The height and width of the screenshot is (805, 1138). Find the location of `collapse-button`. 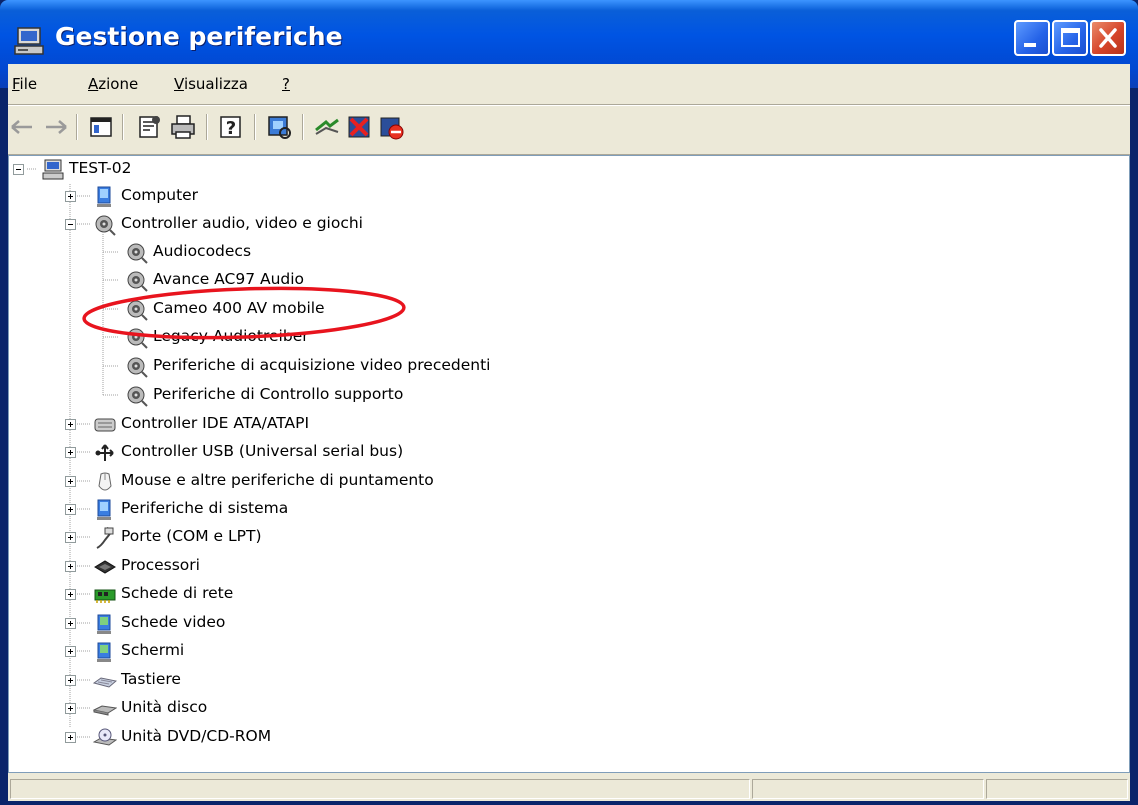

collapse-button is located at coordinates (70, 224).